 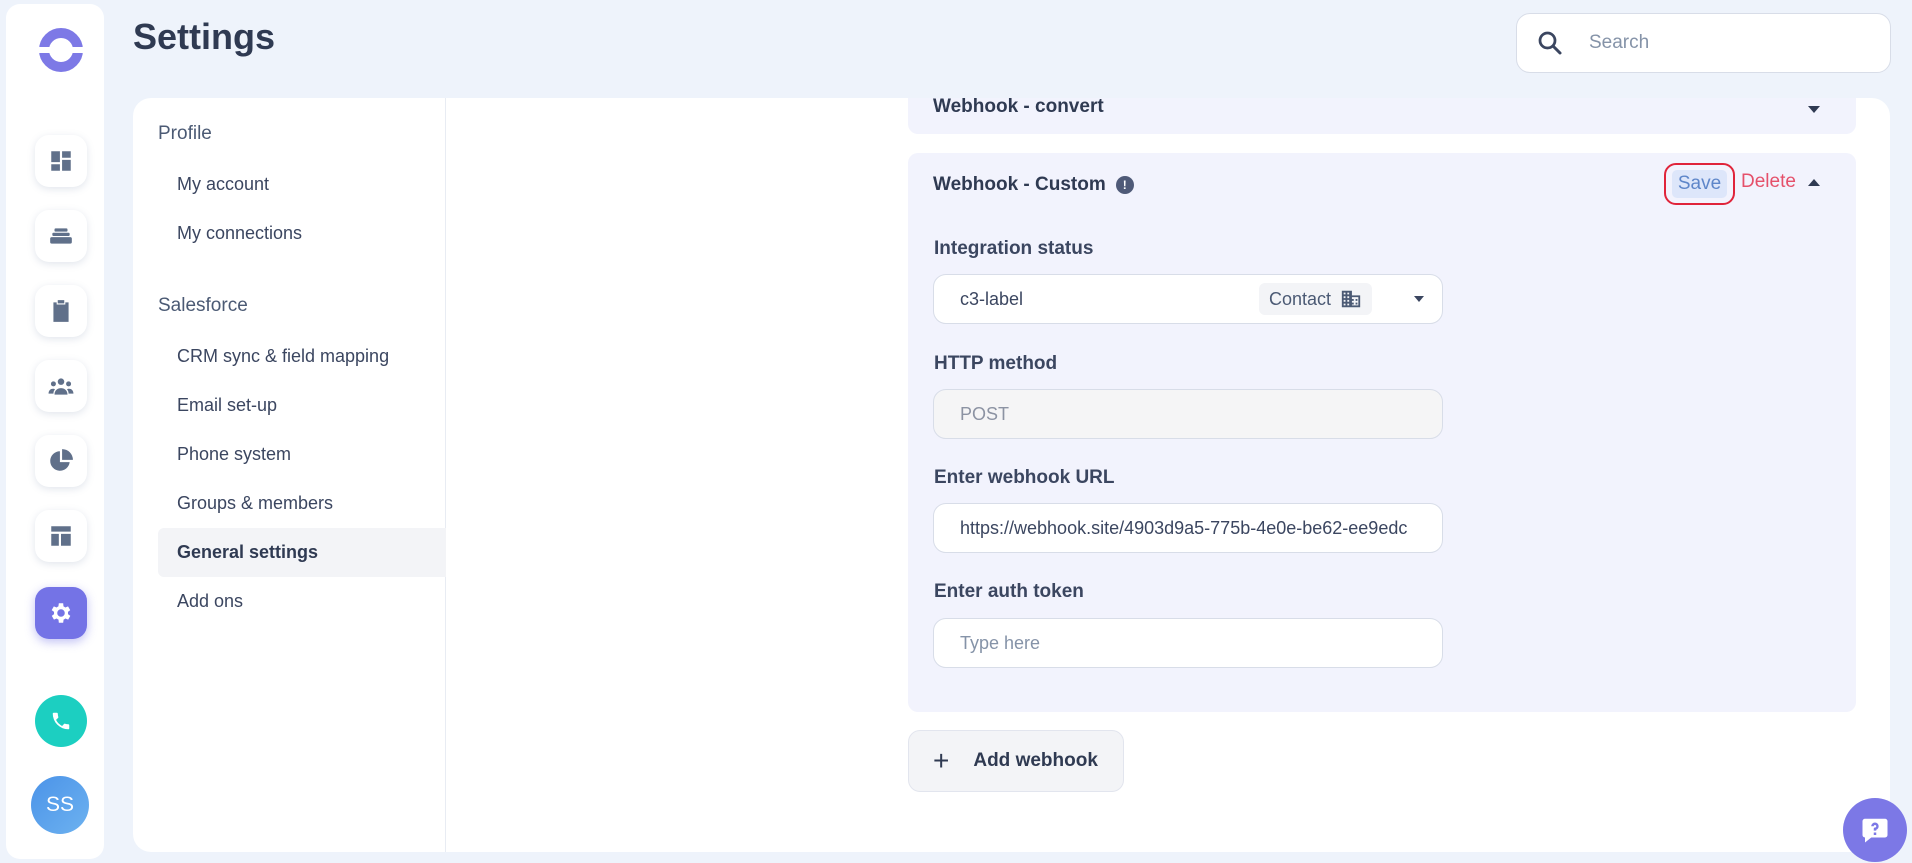 What do you see at coordinates (61, 311) in the screenshot?
I see `clipboard-icon` at bounding box center [61, 311].